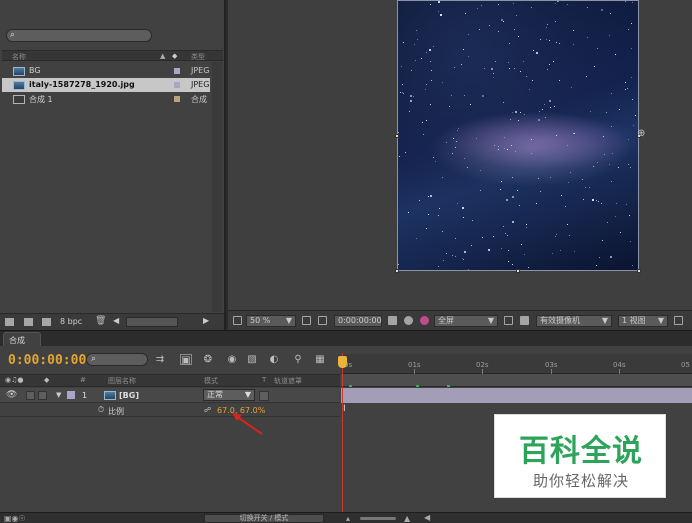  Describe the element at coordinates (15, 518) in the screenshot. I see `expand-switches-icon: ▣◉☉` at that location.